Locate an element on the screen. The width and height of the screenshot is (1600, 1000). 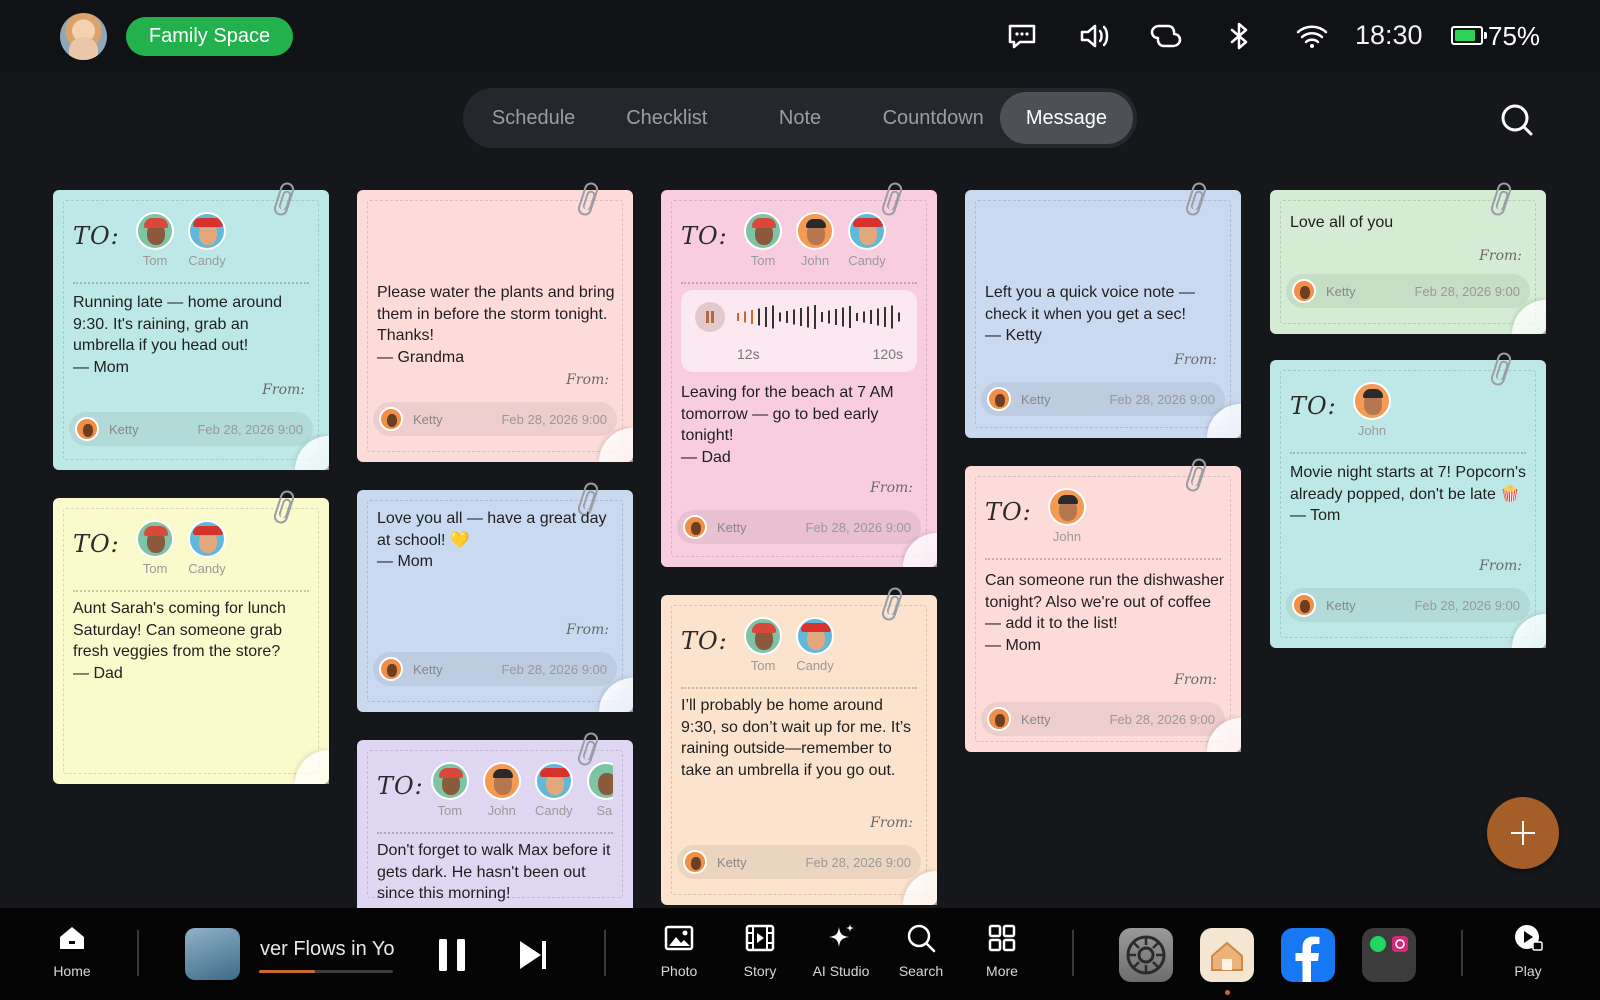
spotify-instagram-icon is located at coordinates (1389, 944).